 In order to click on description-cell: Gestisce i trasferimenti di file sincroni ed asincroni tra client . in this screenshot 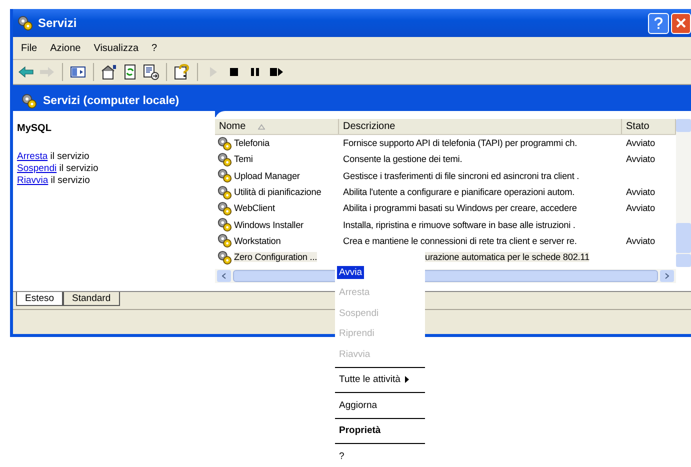, I will do `click(461, 175)`.